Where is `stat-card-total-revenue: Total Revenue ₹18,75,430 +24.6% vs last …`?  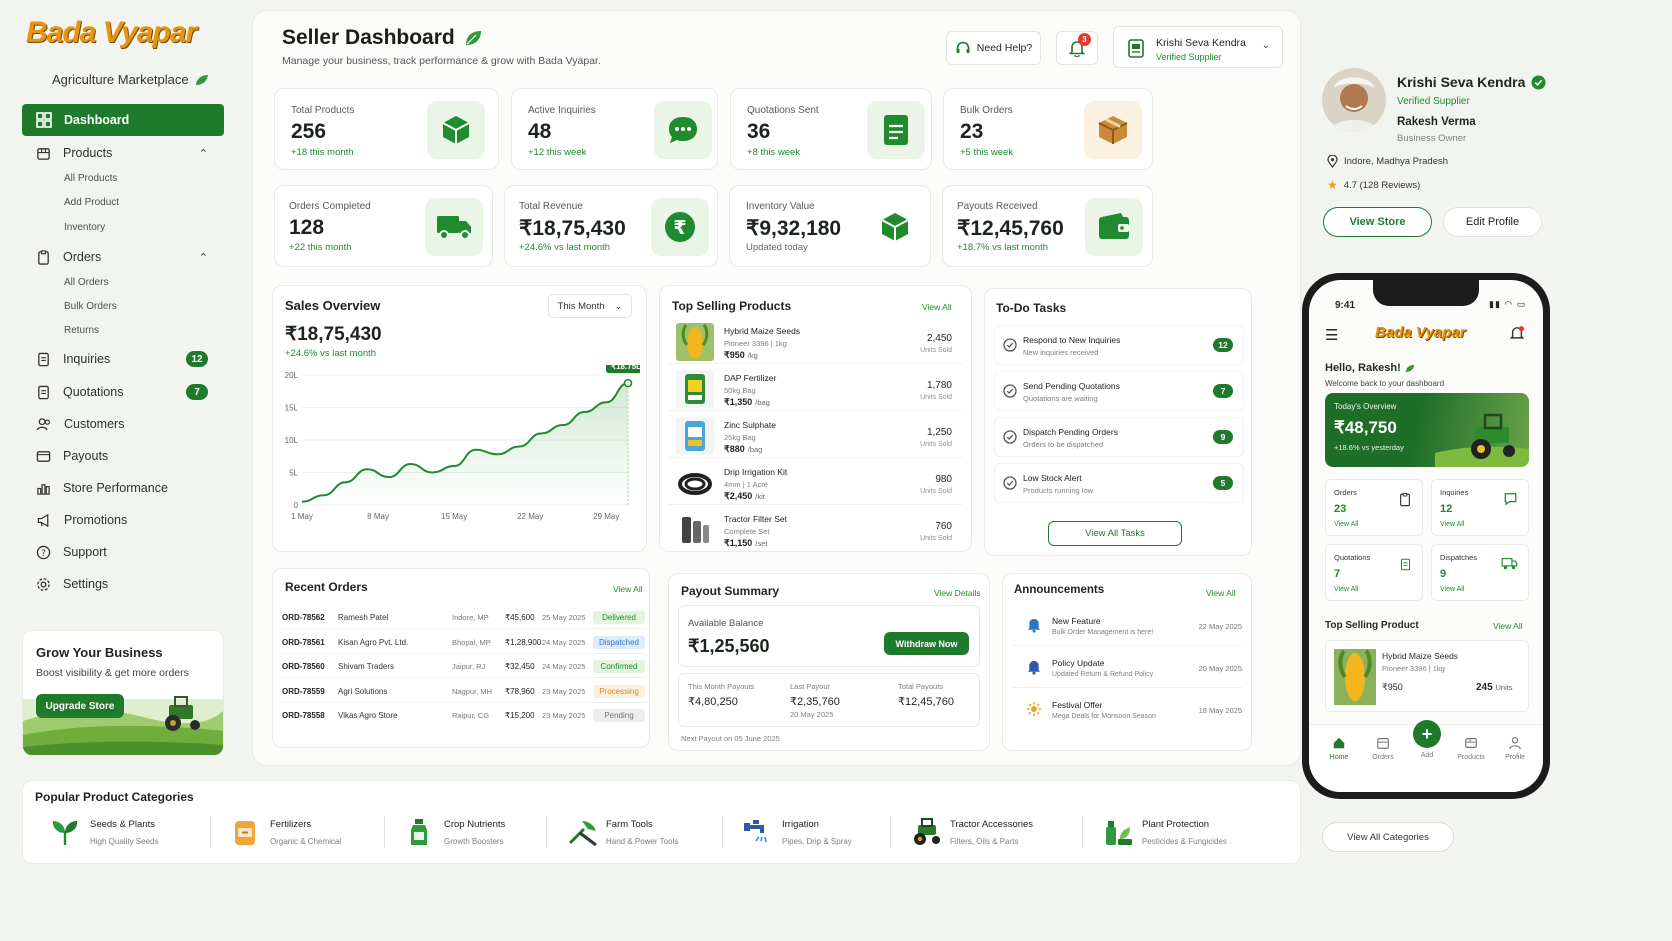 stat-card-total-revenue: Total Revenue ₹18,75,430 +24.6% vs last … is located at coordinates (611, 226).